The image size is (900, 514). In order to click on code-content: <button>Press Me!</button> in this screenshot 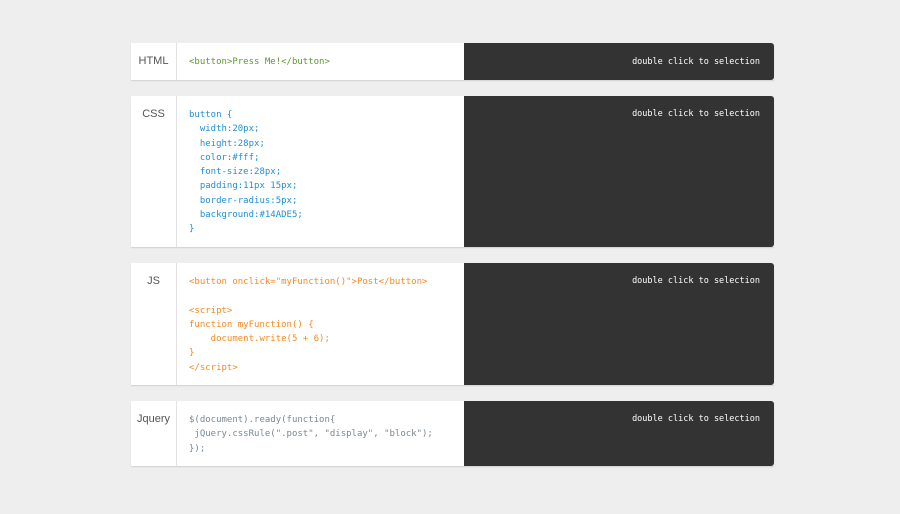, I will do `click(320, 61)`.